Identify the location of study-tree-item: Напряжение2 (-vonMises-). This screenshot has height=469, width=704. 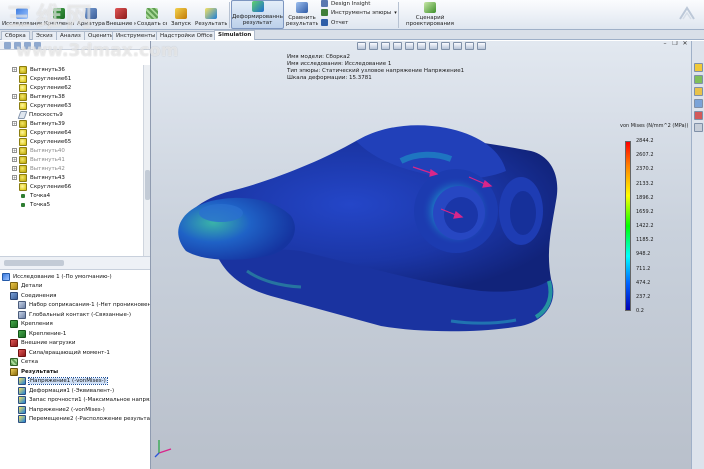
(75, 410).